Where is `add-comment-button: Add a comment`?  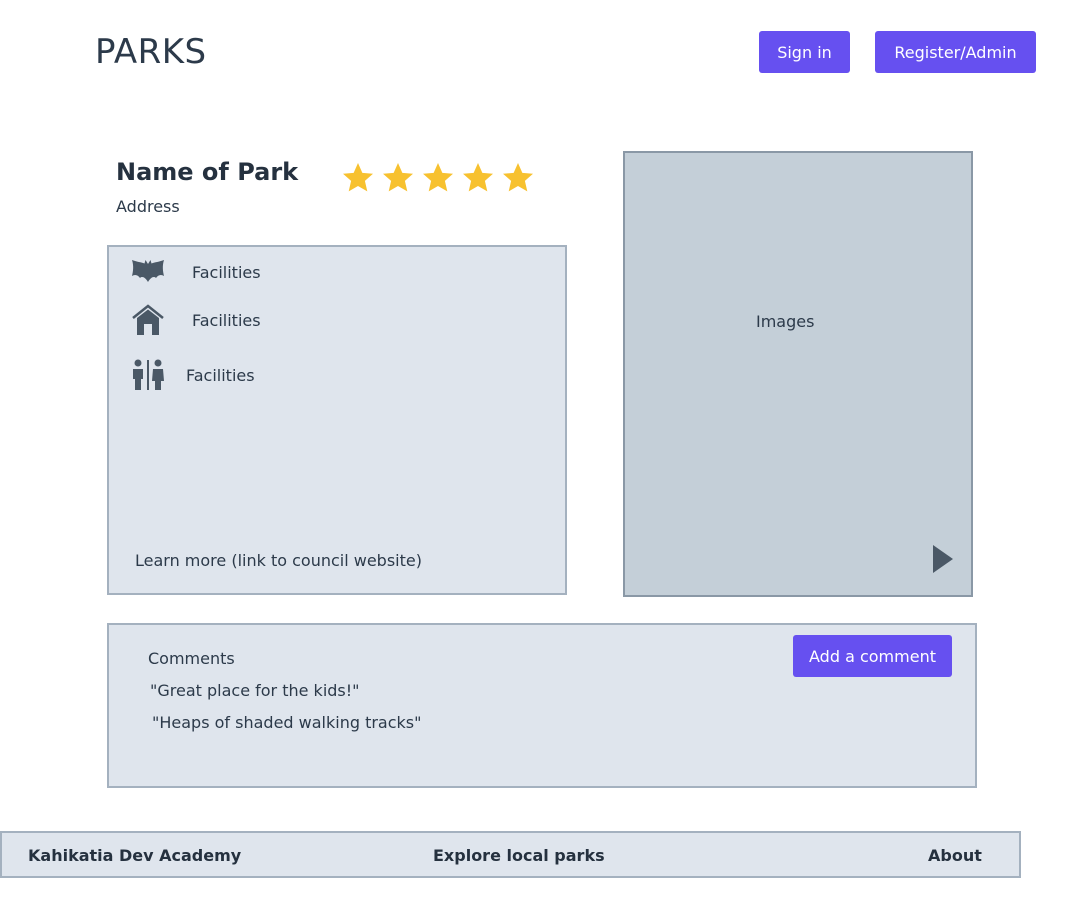
add-comment-button: Add a comment is located at coordinates (872, 656).